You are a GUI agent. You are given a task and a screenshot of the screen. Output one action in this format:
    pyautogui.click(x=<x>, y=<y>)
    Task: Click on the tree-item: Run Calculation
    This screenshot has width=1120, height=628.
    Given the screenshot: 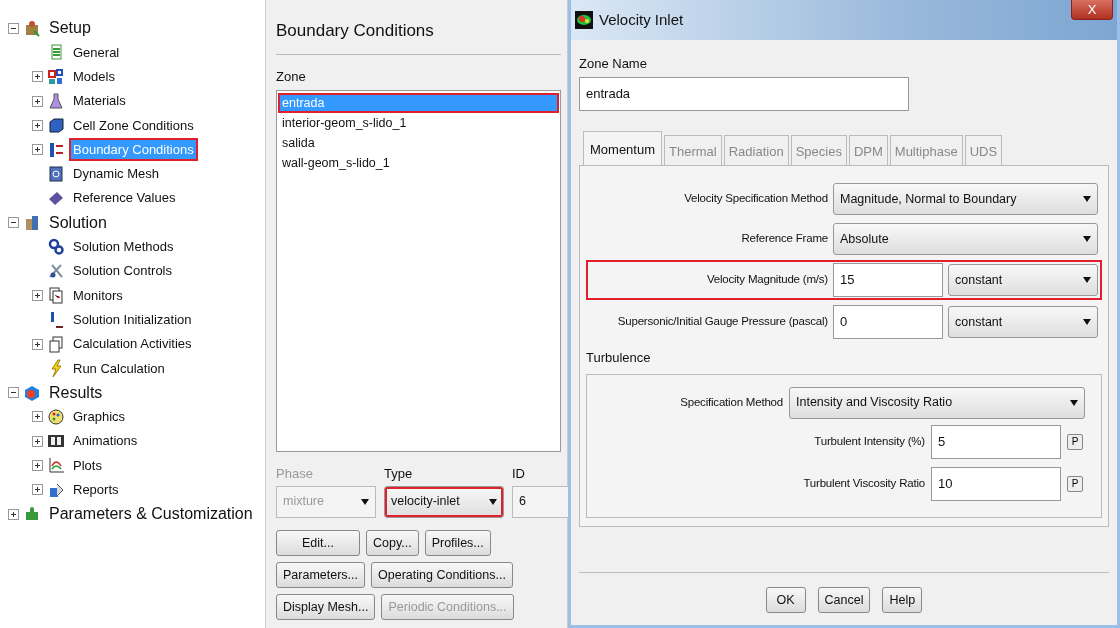 What is the action you would take?
    pyautogui.click(x=119, y=368)
    